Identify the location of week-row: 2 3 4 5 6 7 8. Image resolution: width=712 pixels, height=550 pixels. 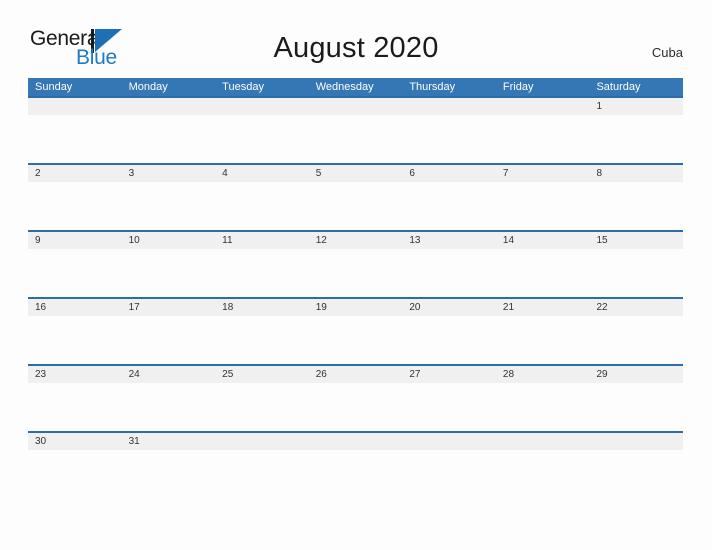
(355, 196).